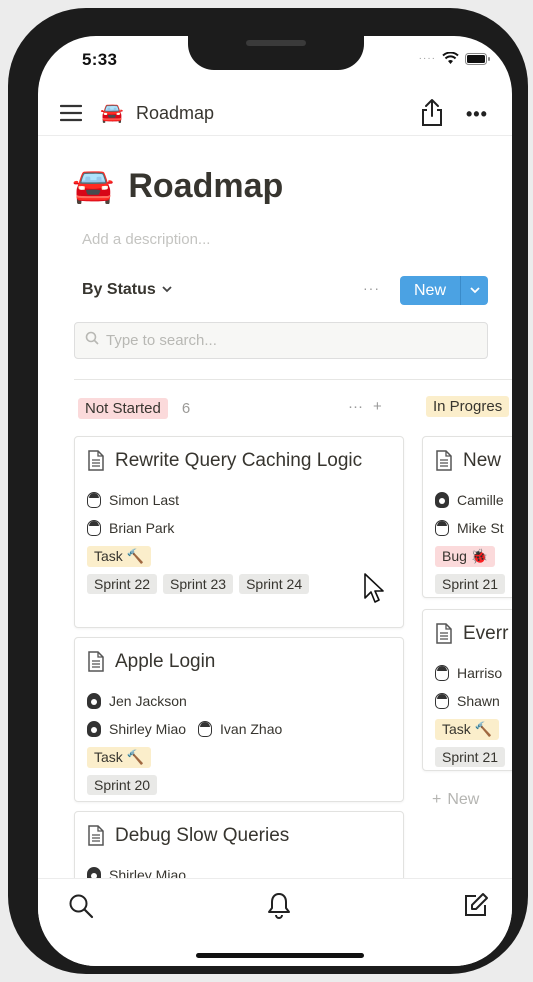 The image size is (533, 982). Describe the element at coordinates (239, 785) in the screenshot. I see `sprint-row: Sprint 20` at that location.